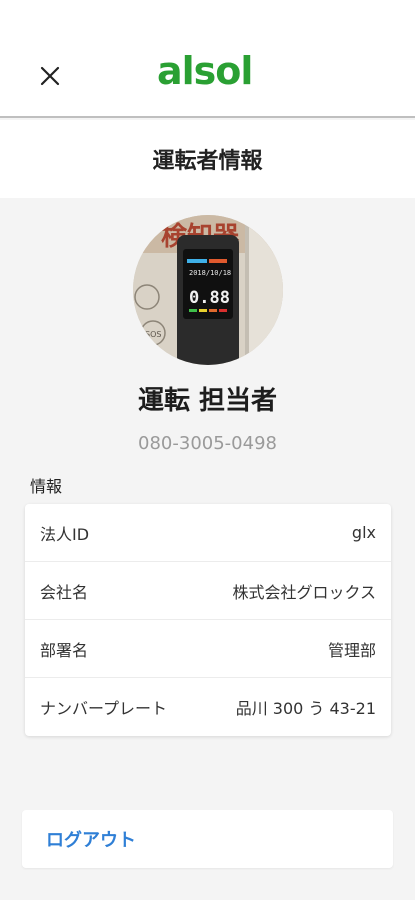 The image size is (415, 900). I want to click on avatar-device-reading: 0.88, so click(209, 298).